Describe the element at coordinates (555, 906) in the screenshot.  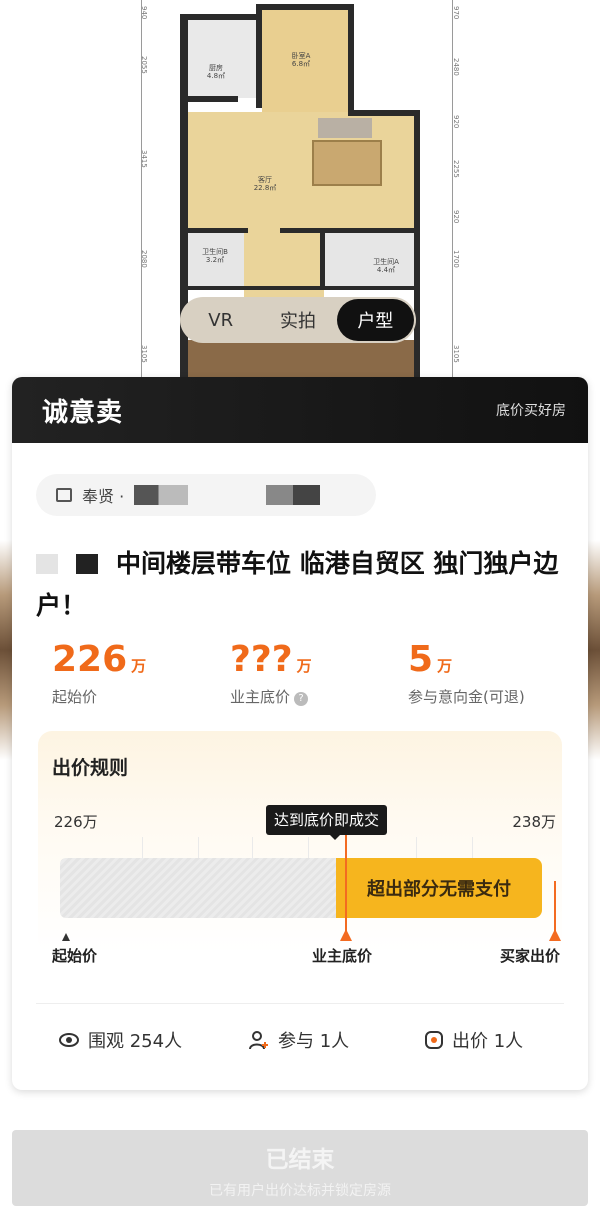
I see `buyer-line` at that location.